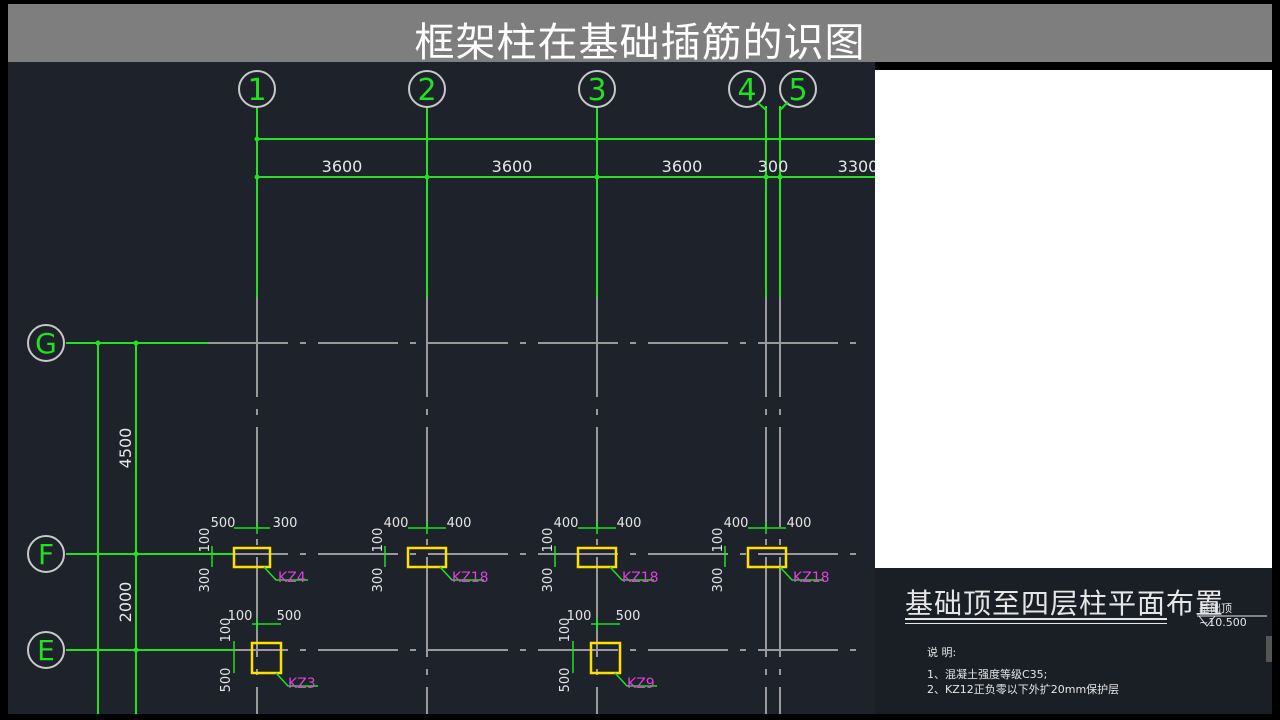 The image size is (1280, 720). Describe the element at coordinates (1269, 649) in the screenshot. I see `scrollbar` at that location.